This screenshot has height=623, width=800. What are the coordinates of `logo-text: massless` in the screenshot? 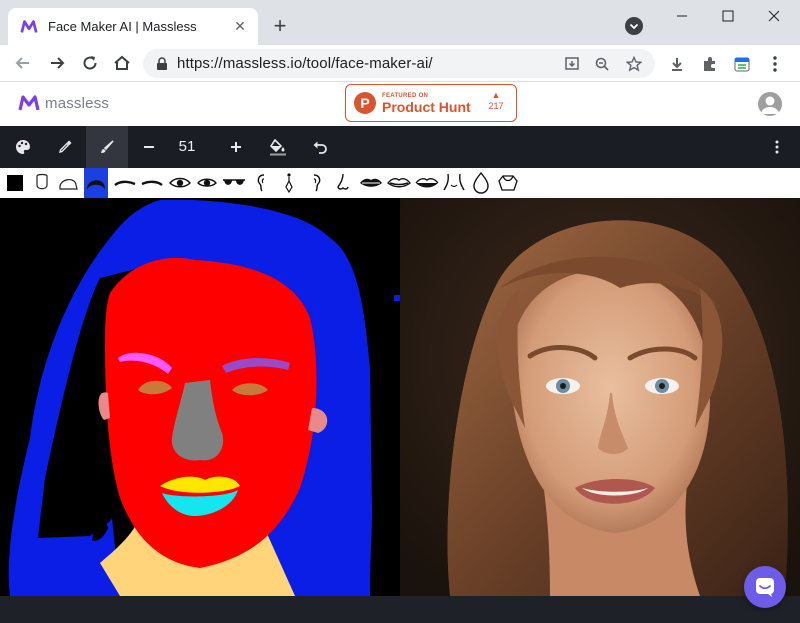 It's located at (77, 103).